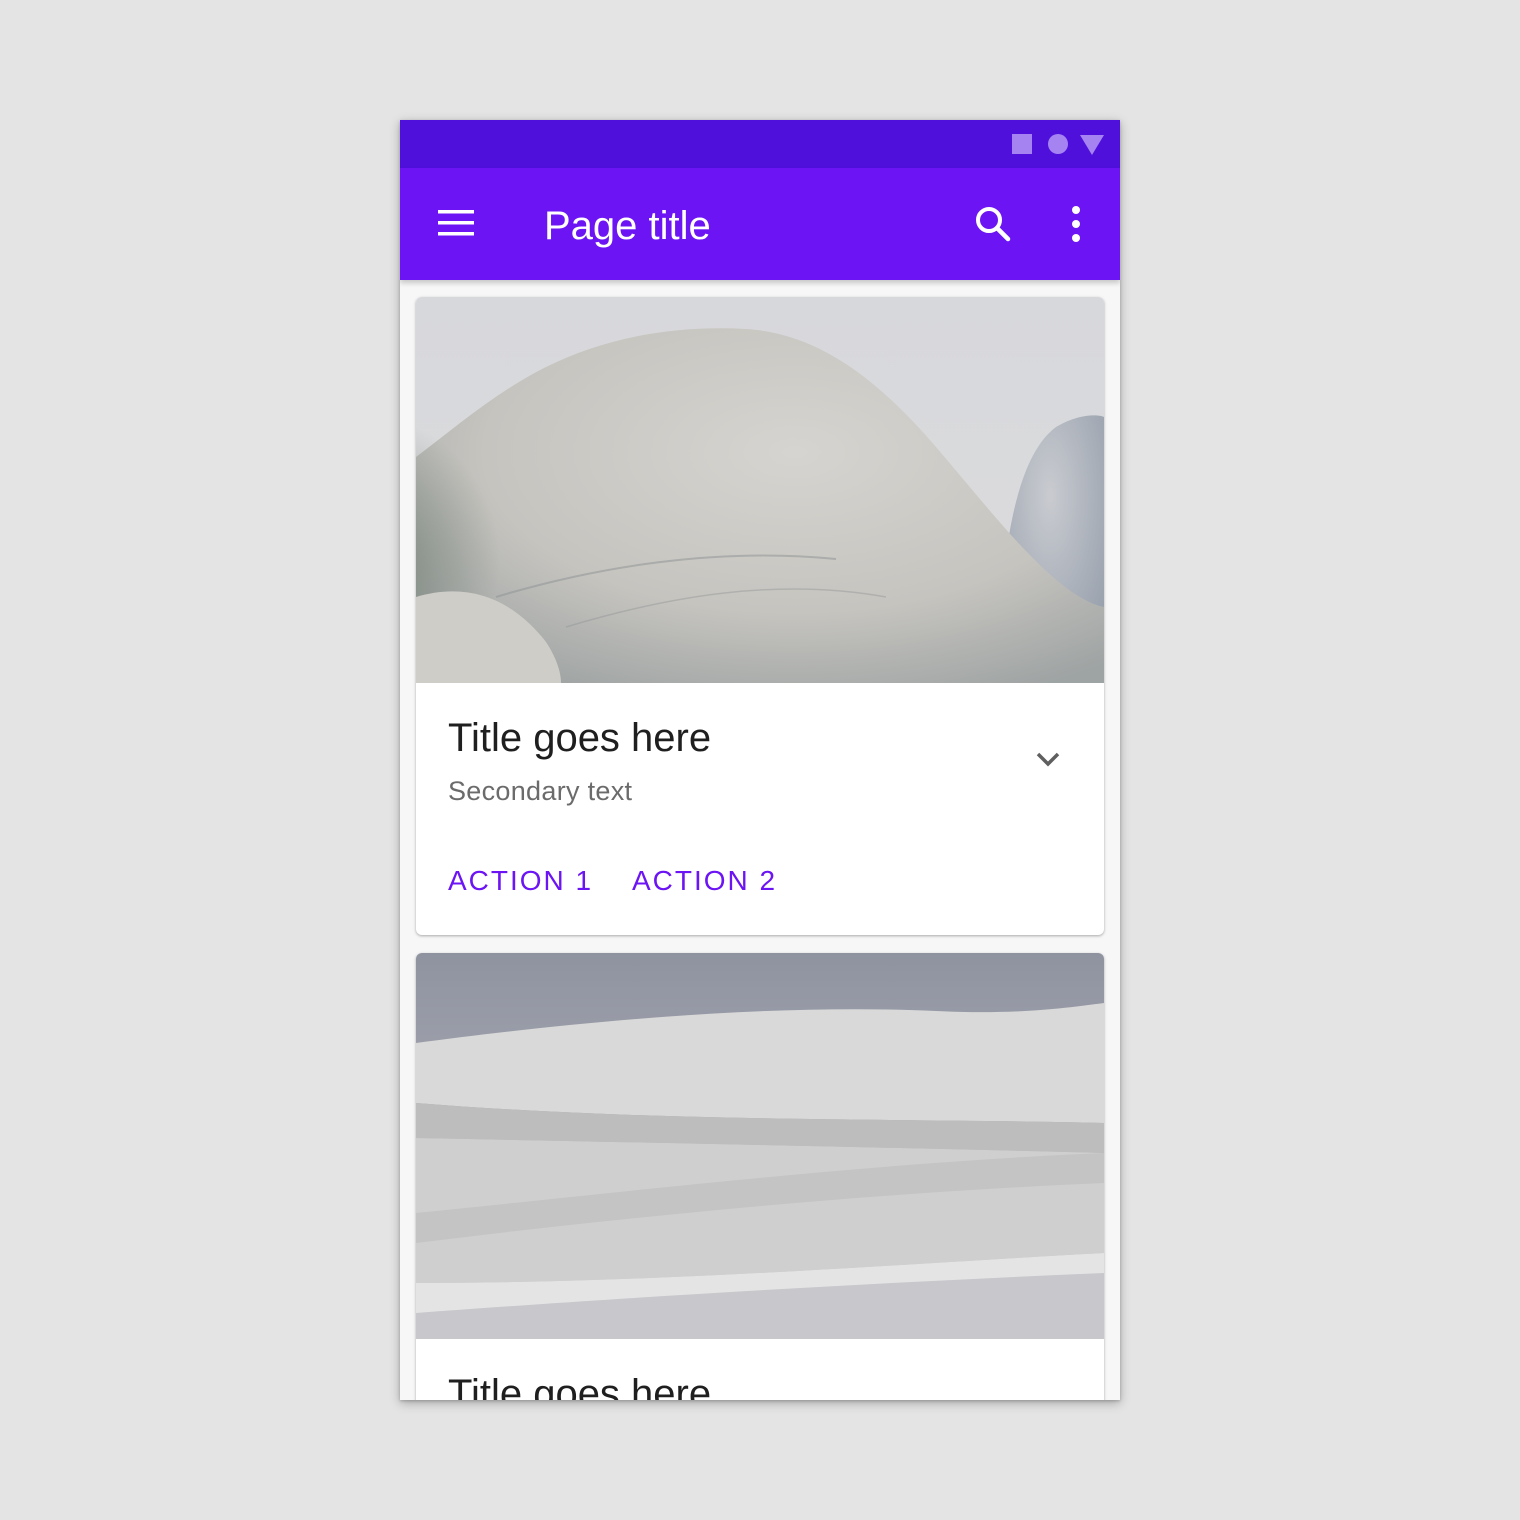 Image resolution: width=1520 pixels, height=1520 pixels. Describe the element at coordinates (540, 791) in the screenshot. I see `card-secondary-text: Secondary text` at that location.